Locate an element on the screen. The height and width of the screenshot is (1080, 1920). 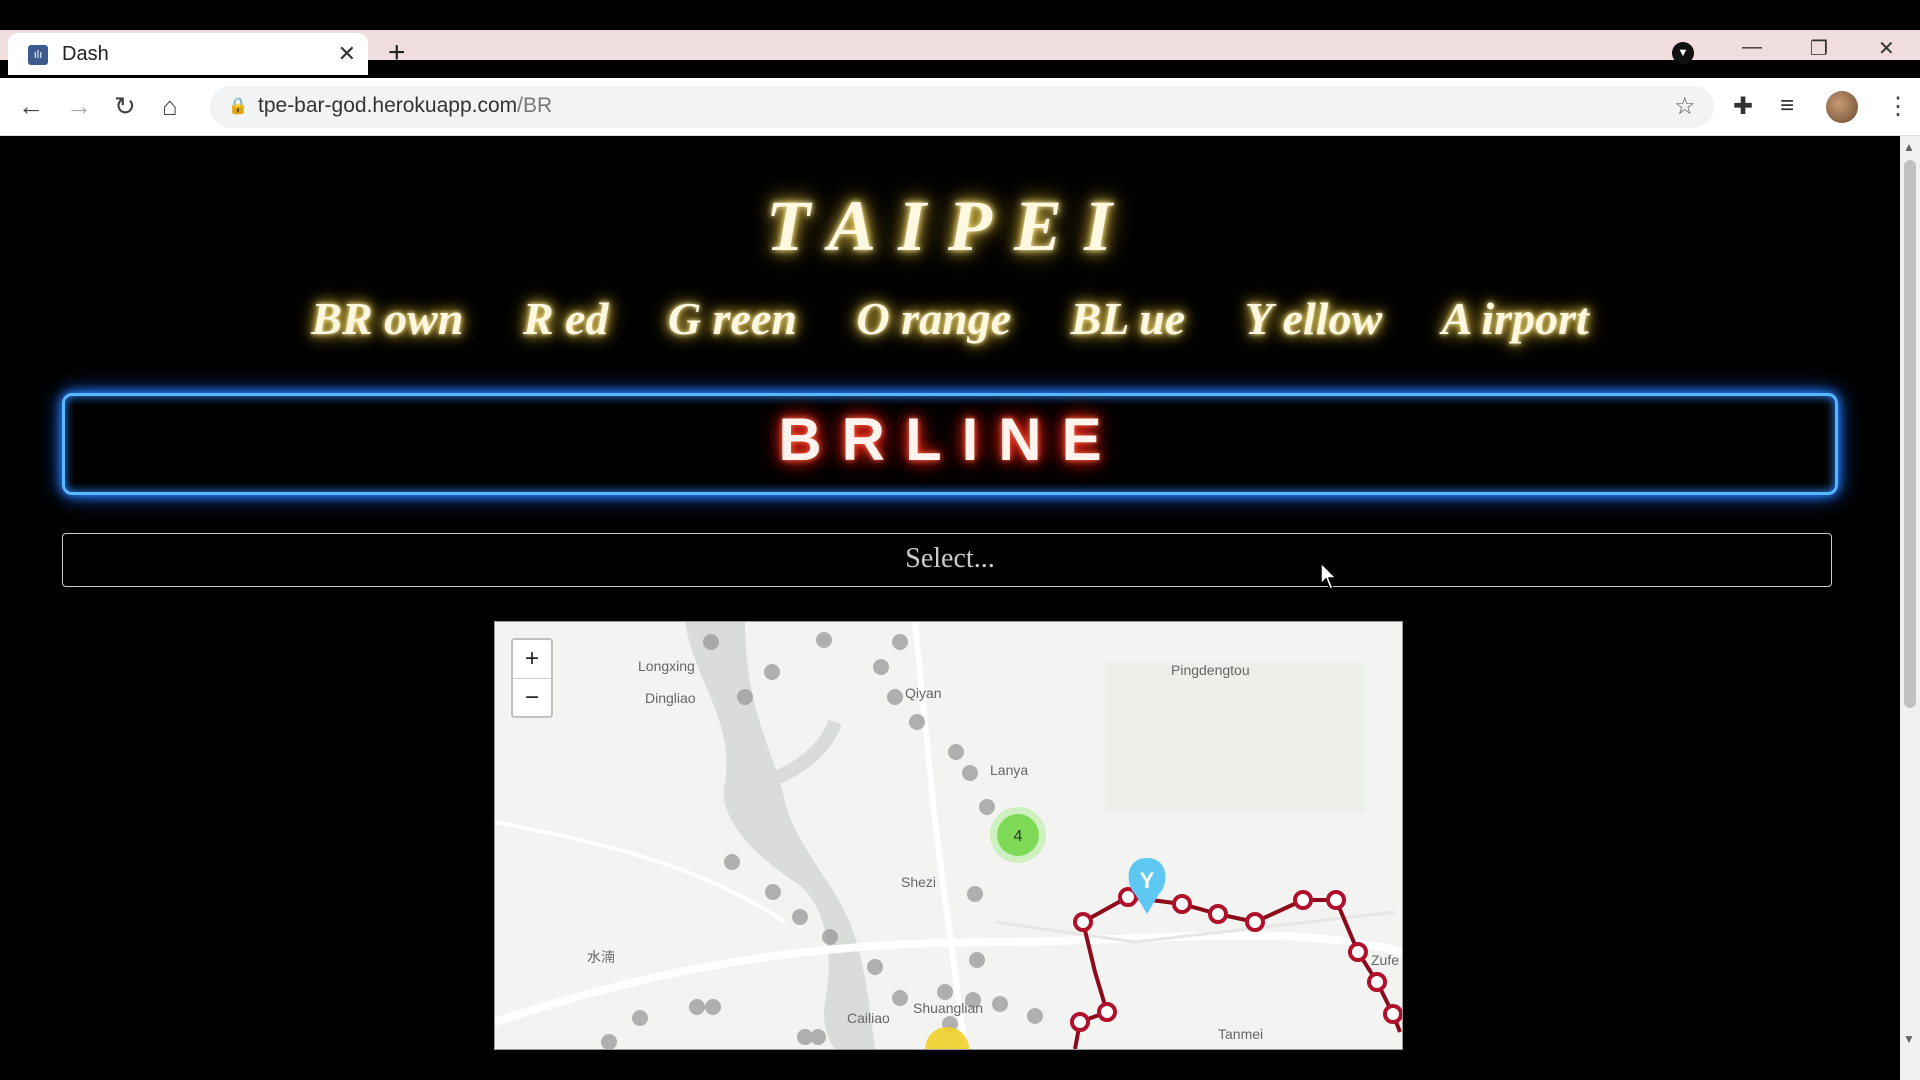
zoom-control: + − is located at coordinates (532, 678).